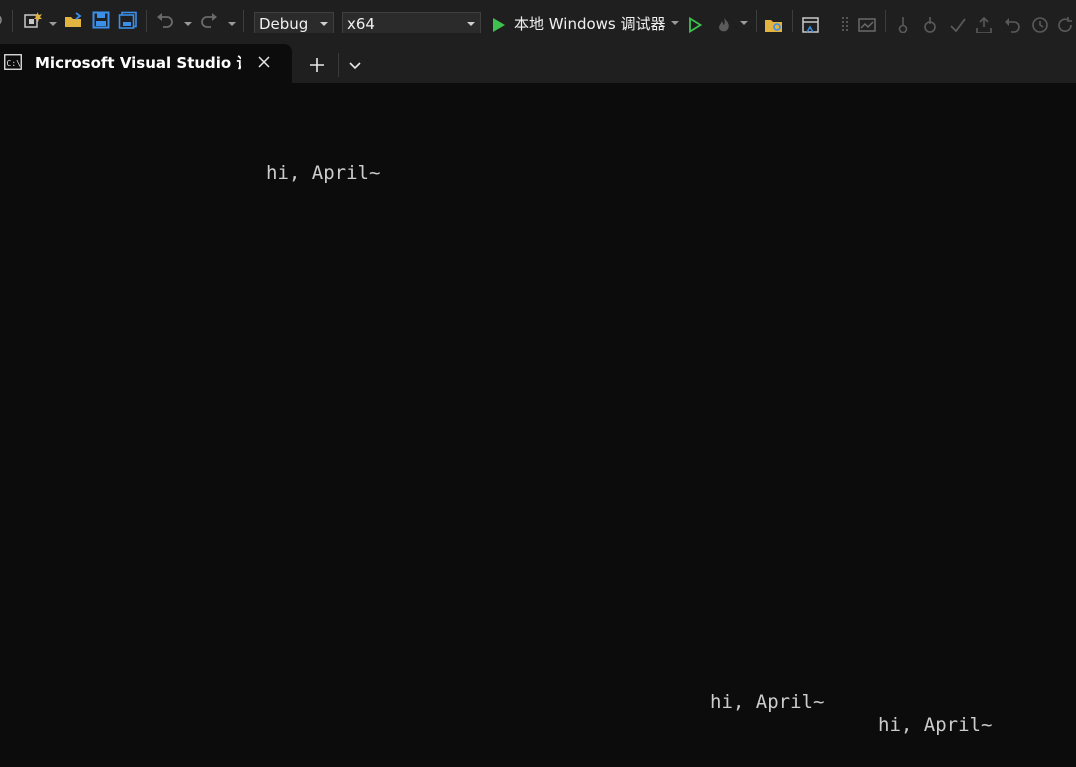 This screenshot has height=767, width=1076. Describe the element at coordinates (499, 23) in the screenshot. I see `start-debugging-icon` at that location.